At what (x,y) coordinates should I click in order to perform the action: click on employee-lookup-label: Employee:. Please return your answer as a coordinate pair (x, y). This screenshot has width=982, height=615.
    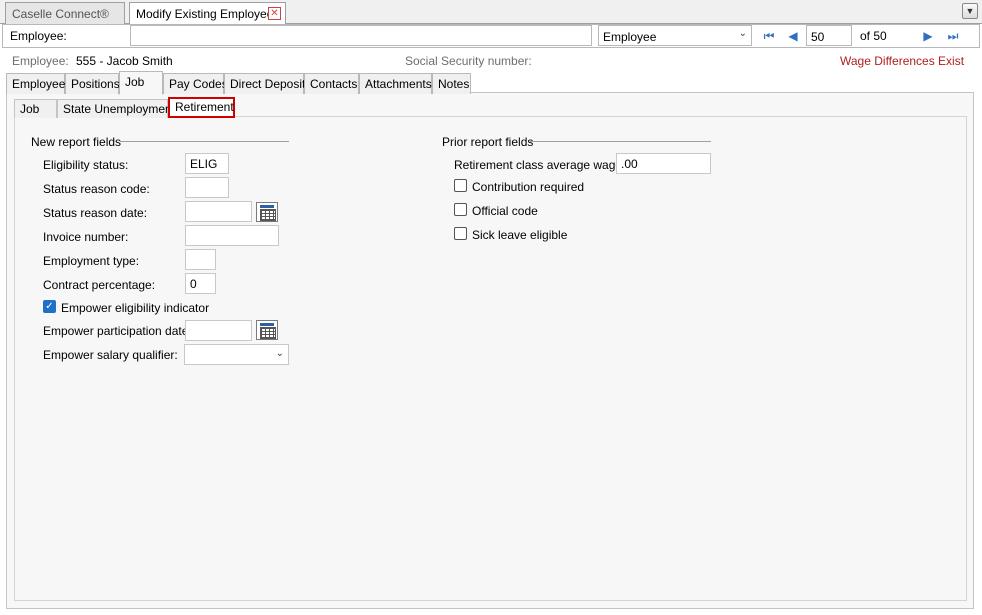
    Looking at the image, I should click on (38, 36).